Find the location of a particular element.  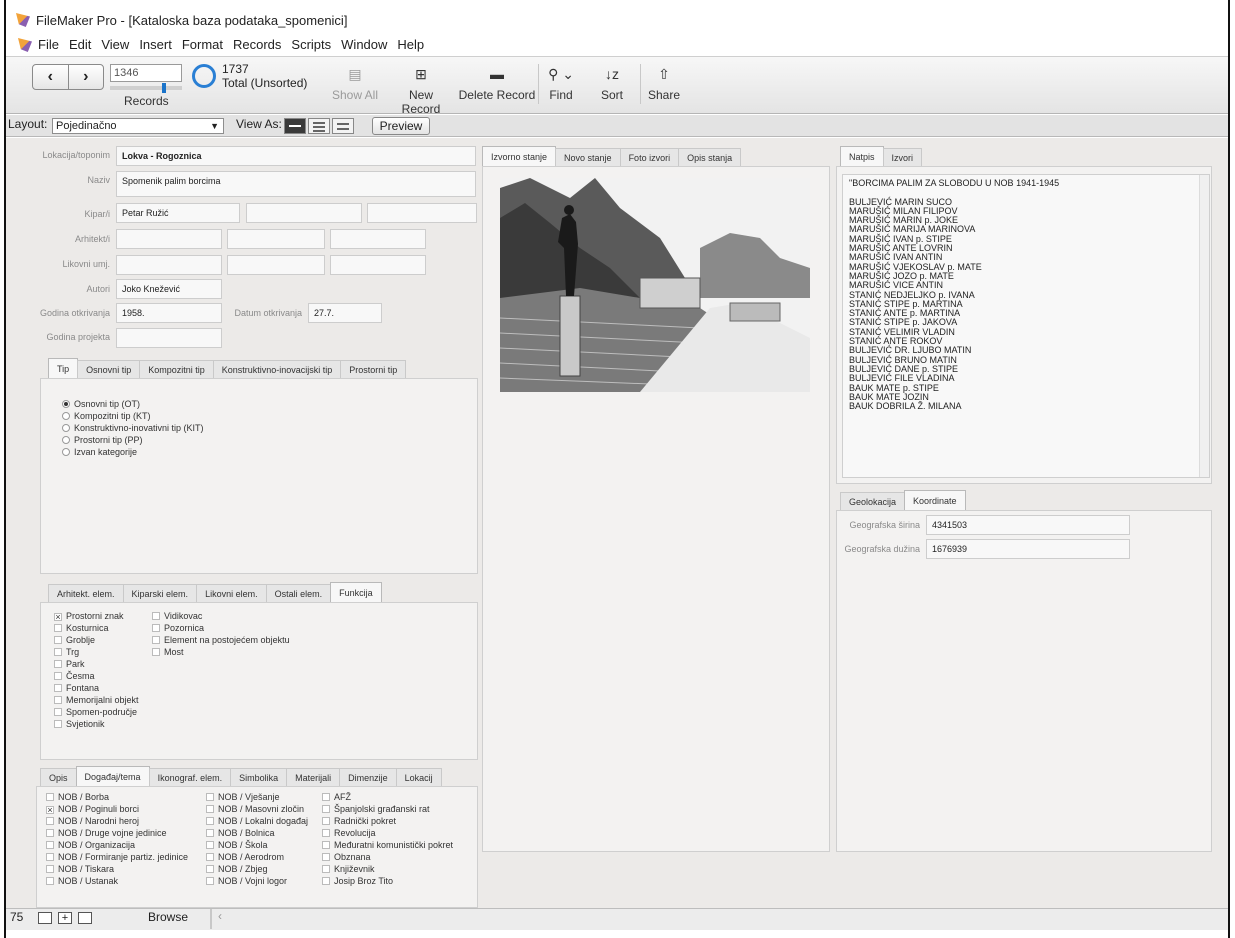

dogadaj-checkbox: NOB / Ustanak is located at coordinates (126, 881).